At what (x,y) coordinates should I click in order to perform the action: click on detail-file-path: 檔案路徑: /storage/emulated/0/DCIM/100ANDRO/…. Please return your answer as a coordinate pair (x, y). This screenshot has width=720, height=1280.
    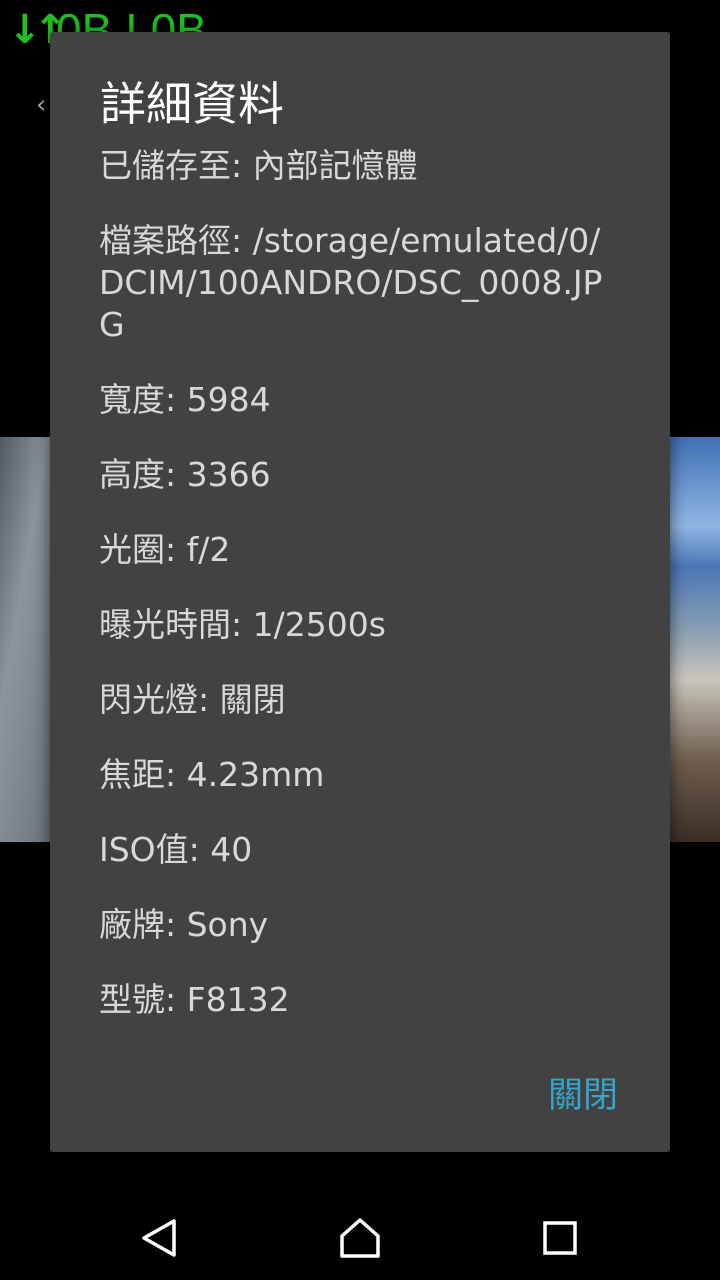
    Looking at the image, I should click on (351, 282).